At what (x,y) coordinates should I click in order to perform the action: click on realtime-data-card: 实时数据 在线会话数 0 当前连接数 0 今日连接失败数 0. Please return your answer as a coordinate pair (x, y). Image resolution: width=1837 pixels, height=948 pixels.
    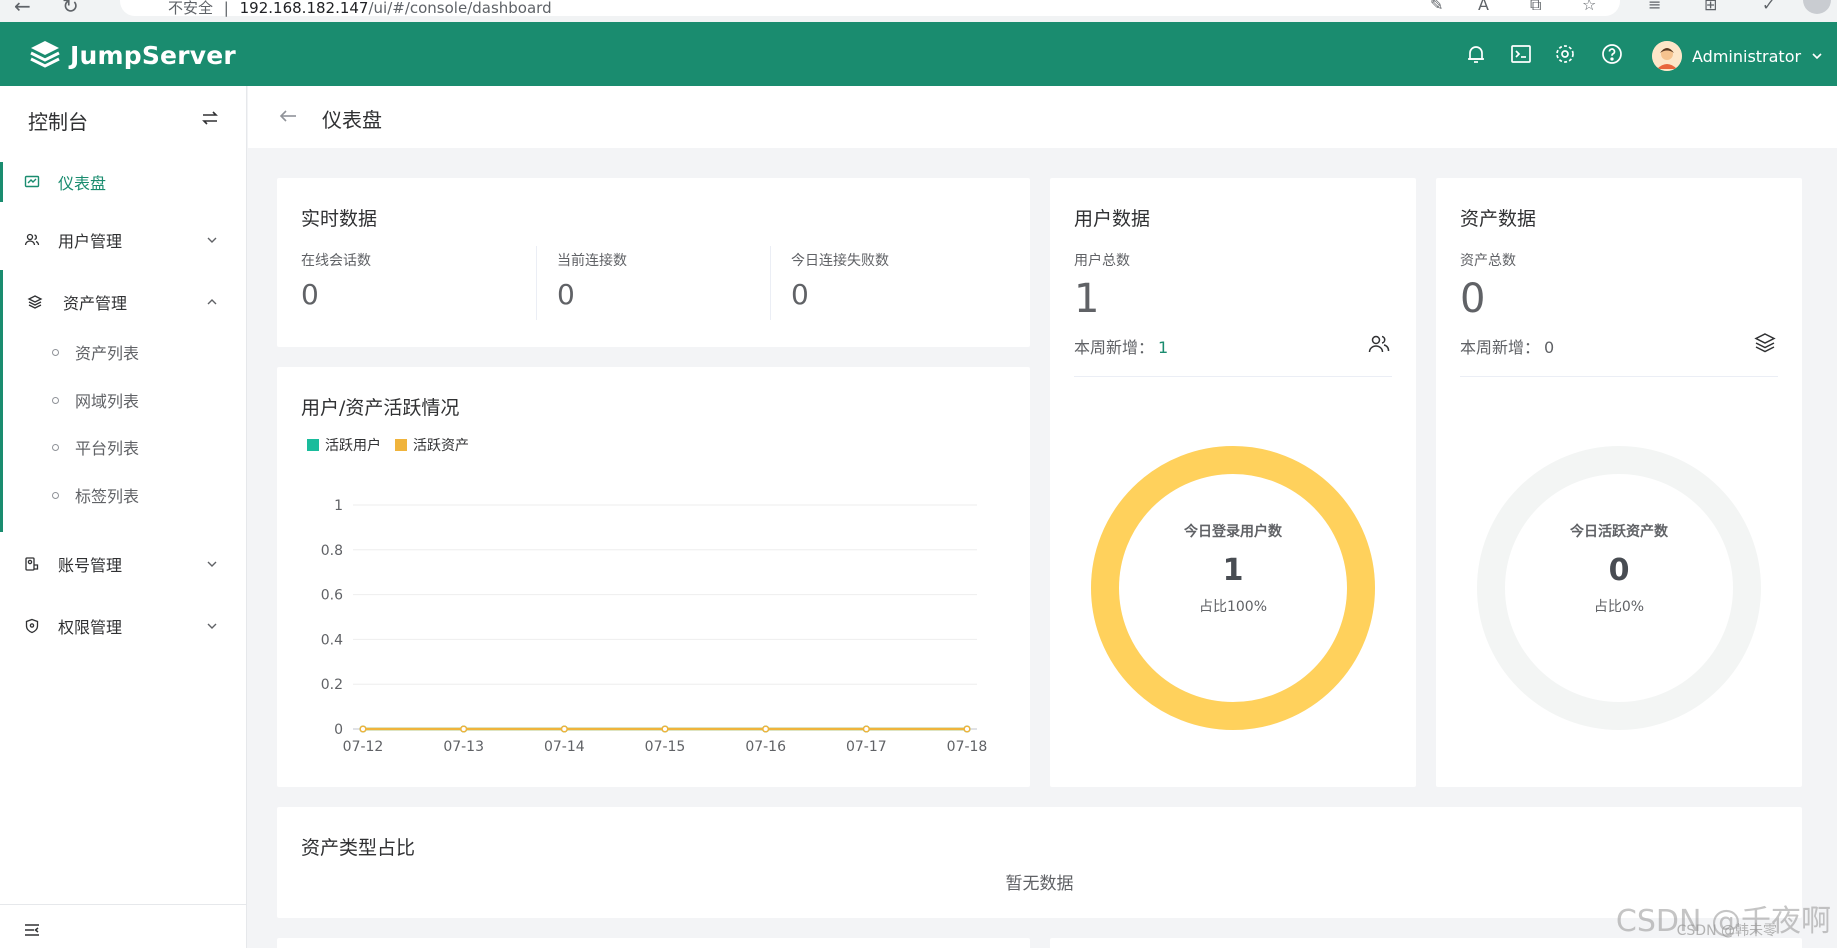
    Looking at the image, I should click on (653, 262).